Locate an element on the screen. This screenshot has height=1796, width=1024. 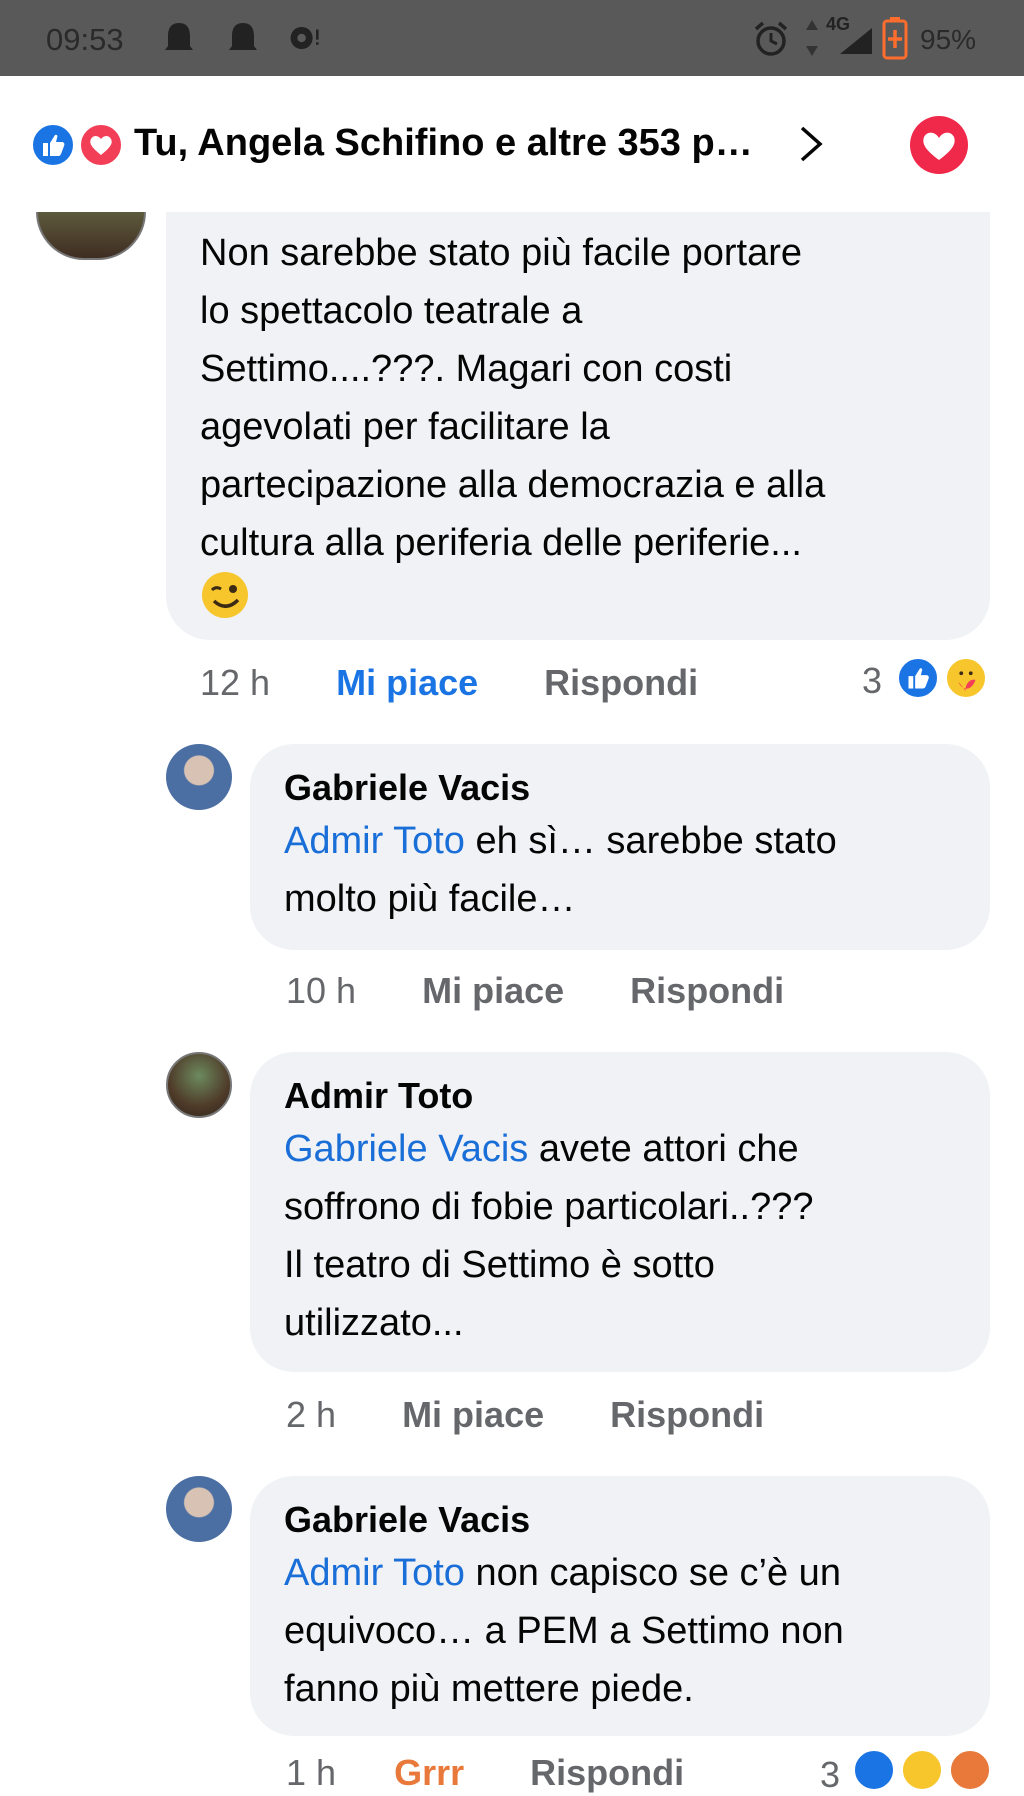
data-arrows-icon is located at coordinates (812, 38).